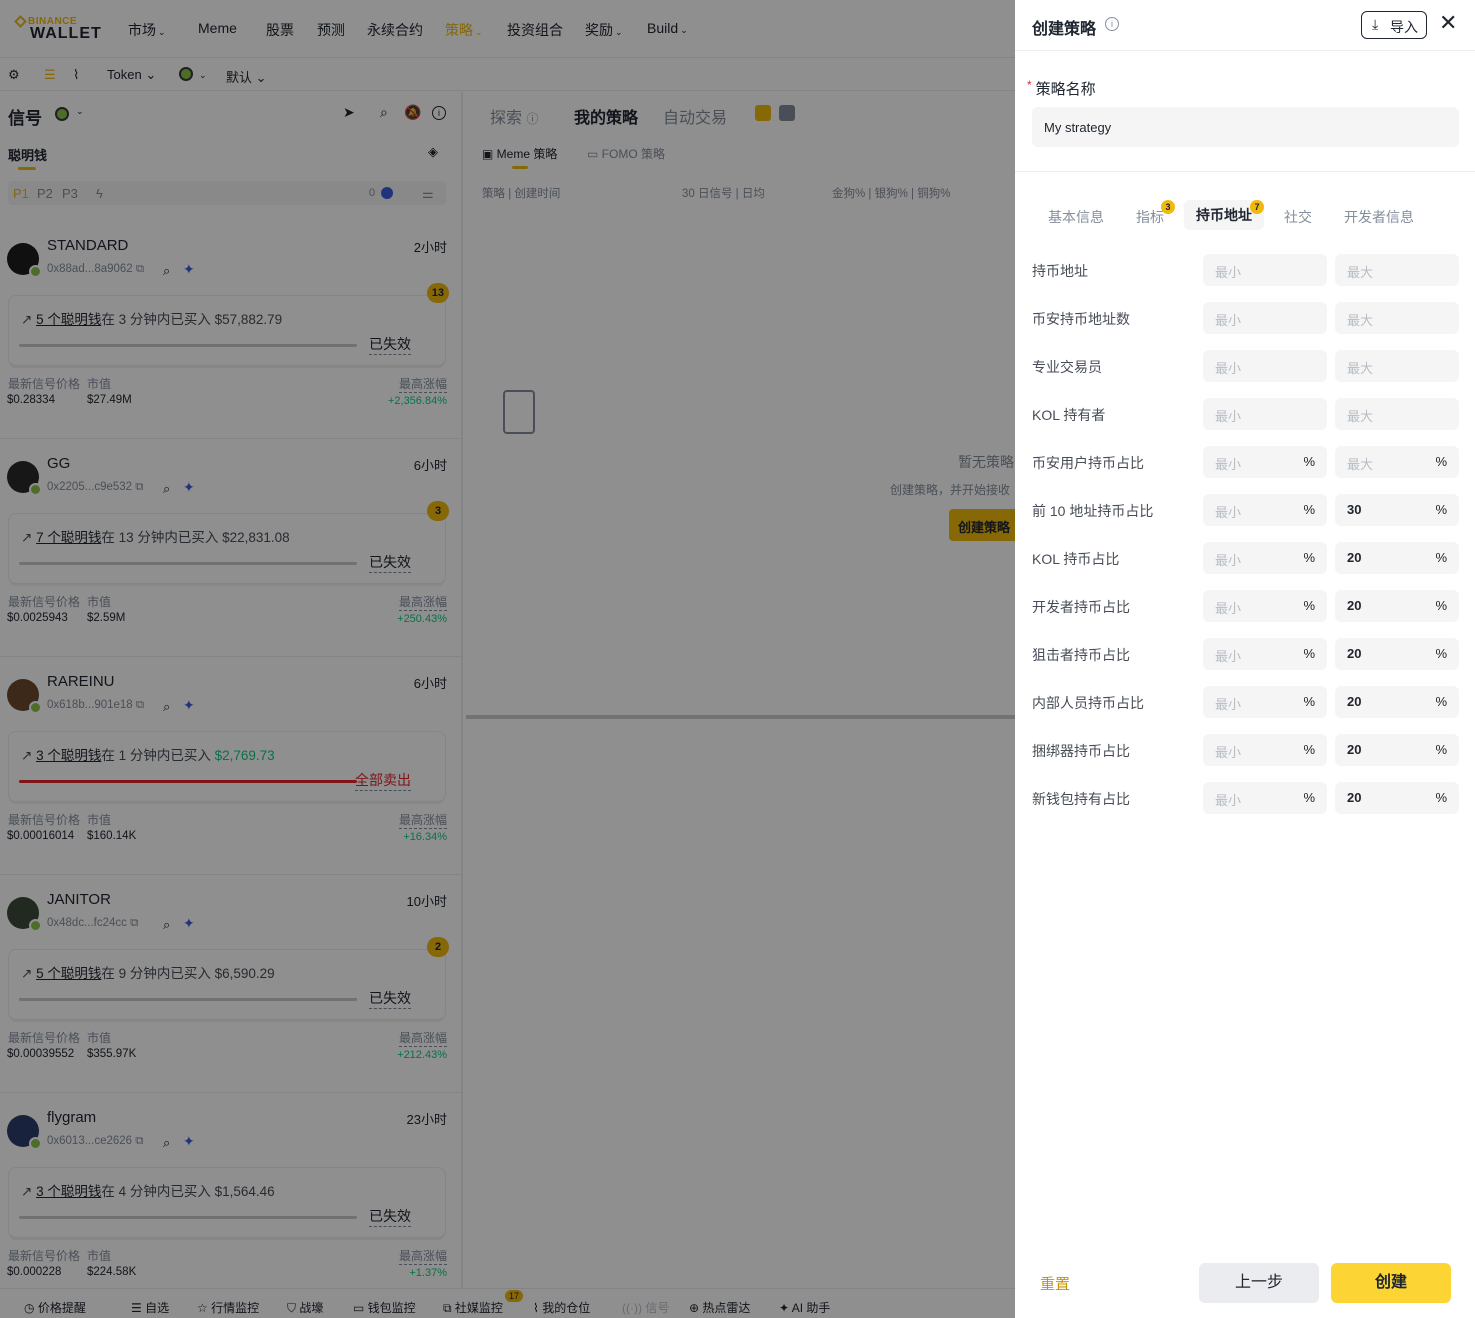 The width and height of the screenshot is (1475, 1318). Describe the element at coordinates (1064, 29) in the screenshot. I see `drawer-title: 创建策略` at that location.